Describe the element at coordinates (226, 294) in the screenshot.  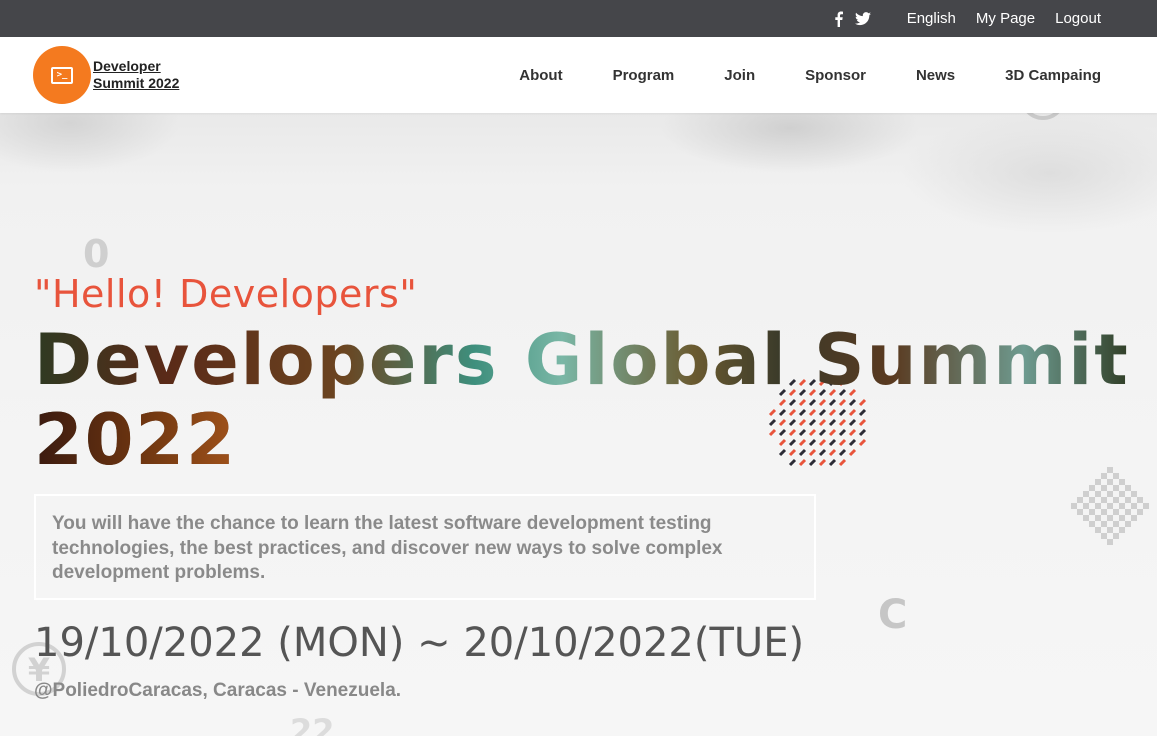
I see `hero-greeting: "Hello! Developers"` at that location.